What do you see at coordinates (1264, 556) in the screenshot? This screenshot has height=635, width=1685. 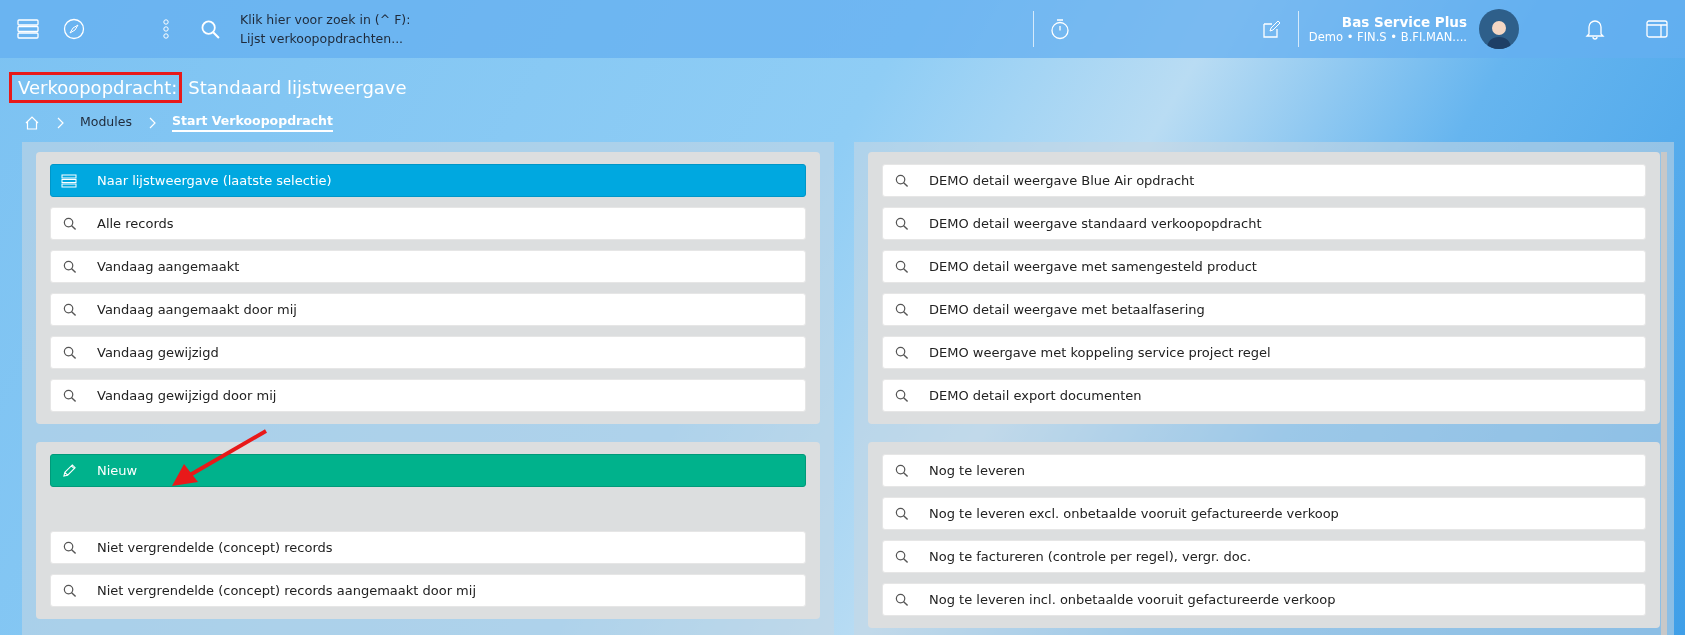 I see `search-view-item: Nog te factureren (controle per regel), vergr. doc.` at bounding box center [1264, 556].